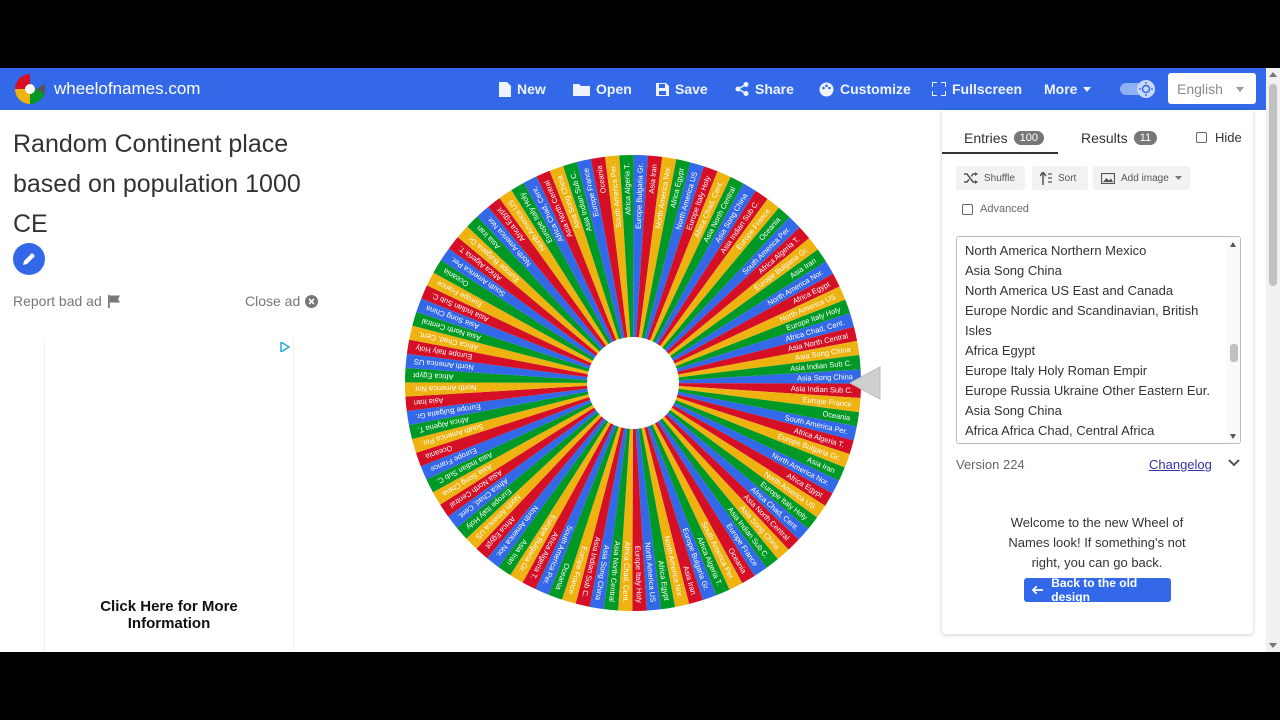 The image size is (1280, 720). I want to click on fullscreen-icon, so click(939, 89).